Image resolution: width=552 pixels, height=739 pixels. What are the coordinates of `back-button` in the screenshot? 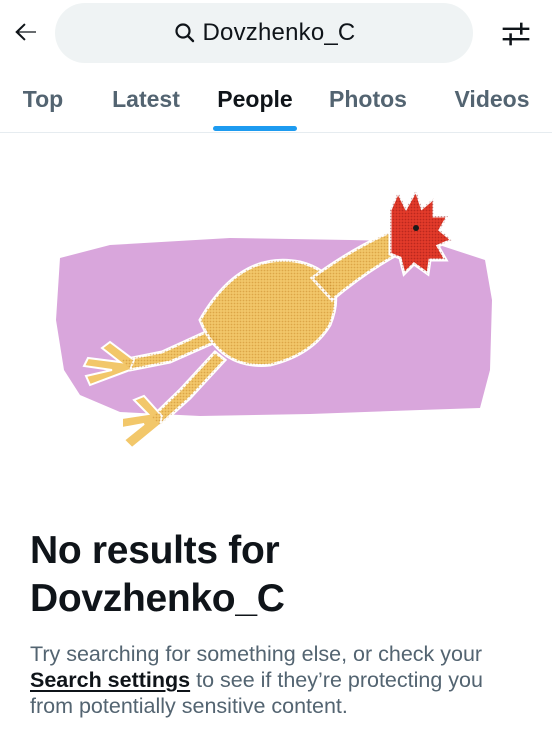 It's located at (26, 32).